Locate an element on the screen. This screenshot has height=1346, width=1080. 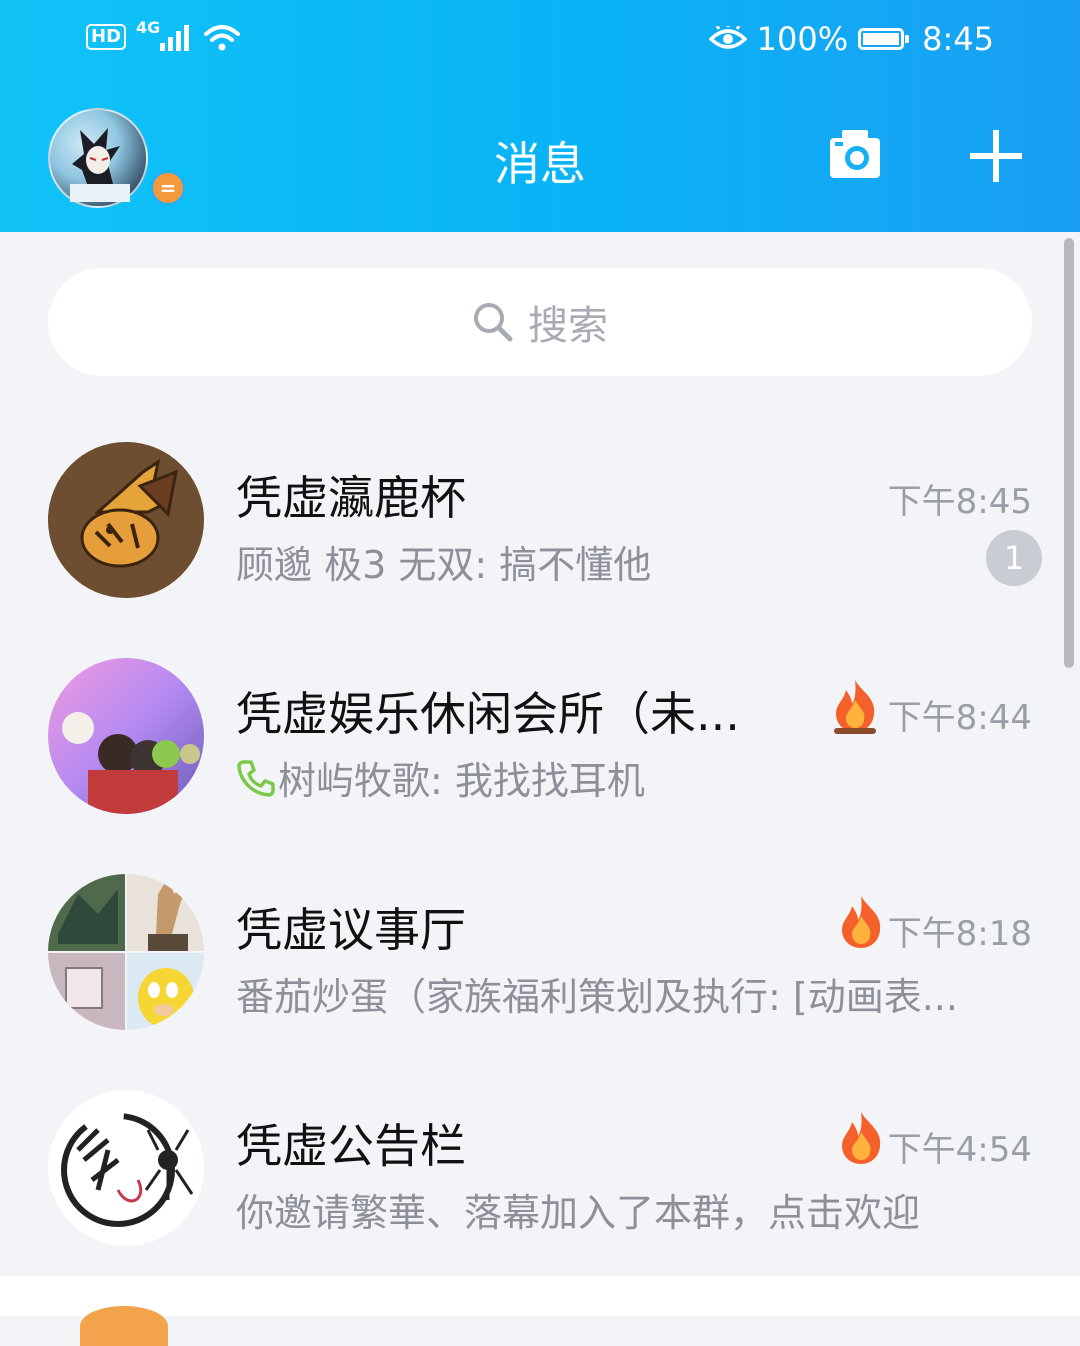
conversation-preview: 树屿牧歌: 我找找耳机 is located at coordinates (461, 781).